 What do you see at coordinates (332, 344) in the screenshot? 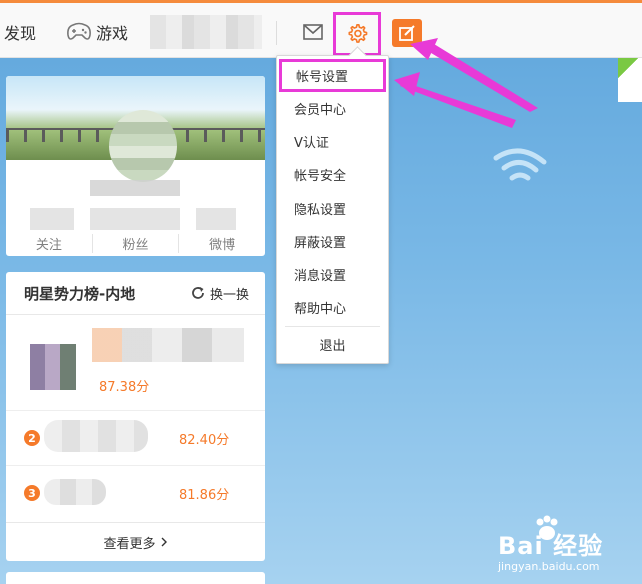
I see `menu-item-logout: 退出` at bounding box center [332, 344].